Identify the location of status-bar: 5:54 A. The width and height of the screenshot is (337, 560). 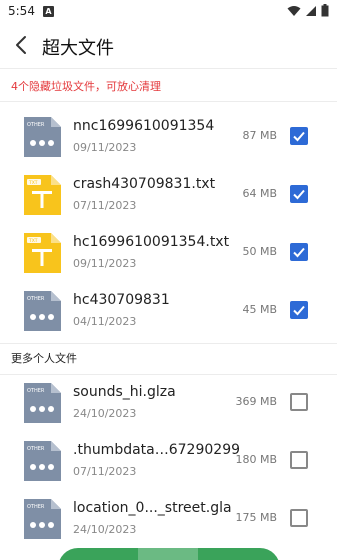
(168, 12).